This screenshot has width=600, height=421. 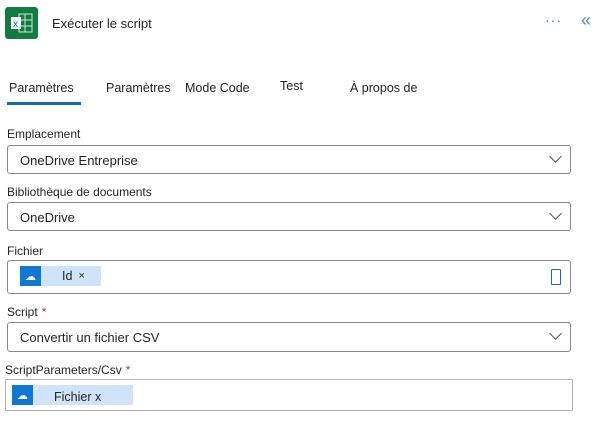 What do you see at coordinates (22, 312) in the screenshot?
I see `script-label-text: Script` at bounding box center [22, 312].